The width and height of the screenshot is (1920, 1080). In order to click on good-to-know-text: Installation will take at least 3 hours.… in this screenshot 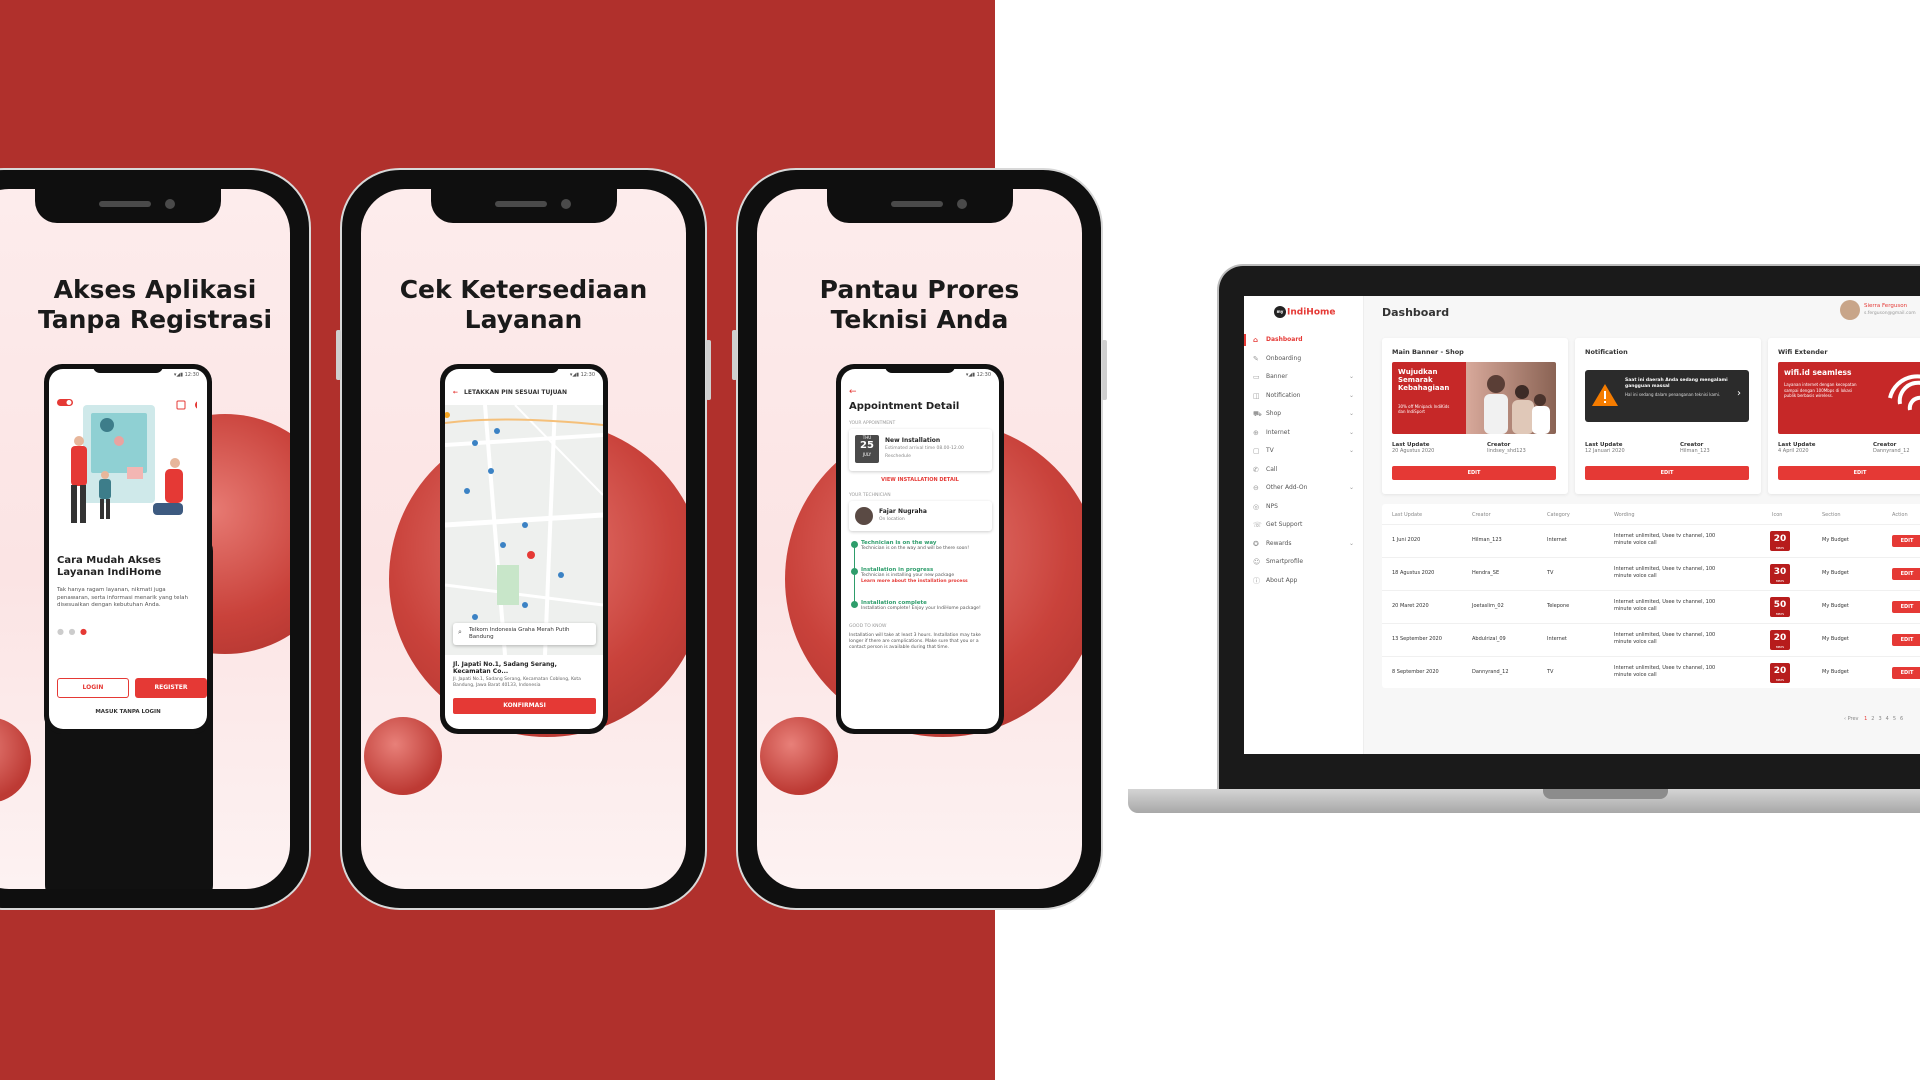, I will do `click(915, 641)`.